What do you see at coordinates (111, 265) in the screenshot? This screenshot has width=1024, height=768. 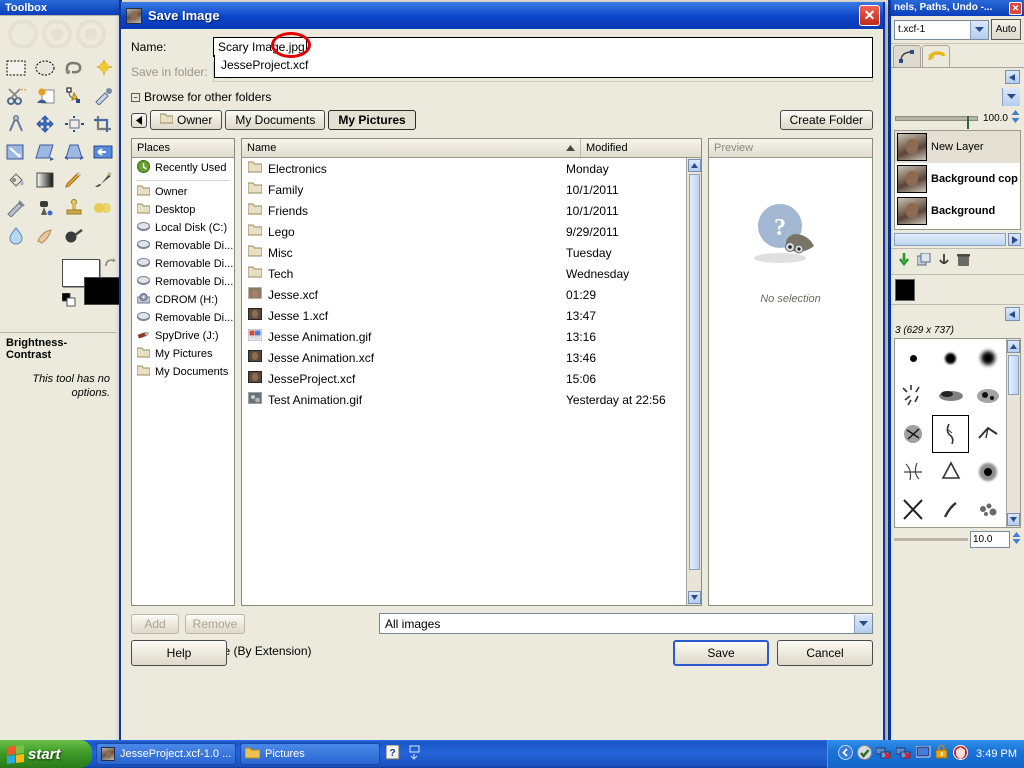 I see `swap-colors-icon` at bounding box center [111, 265].